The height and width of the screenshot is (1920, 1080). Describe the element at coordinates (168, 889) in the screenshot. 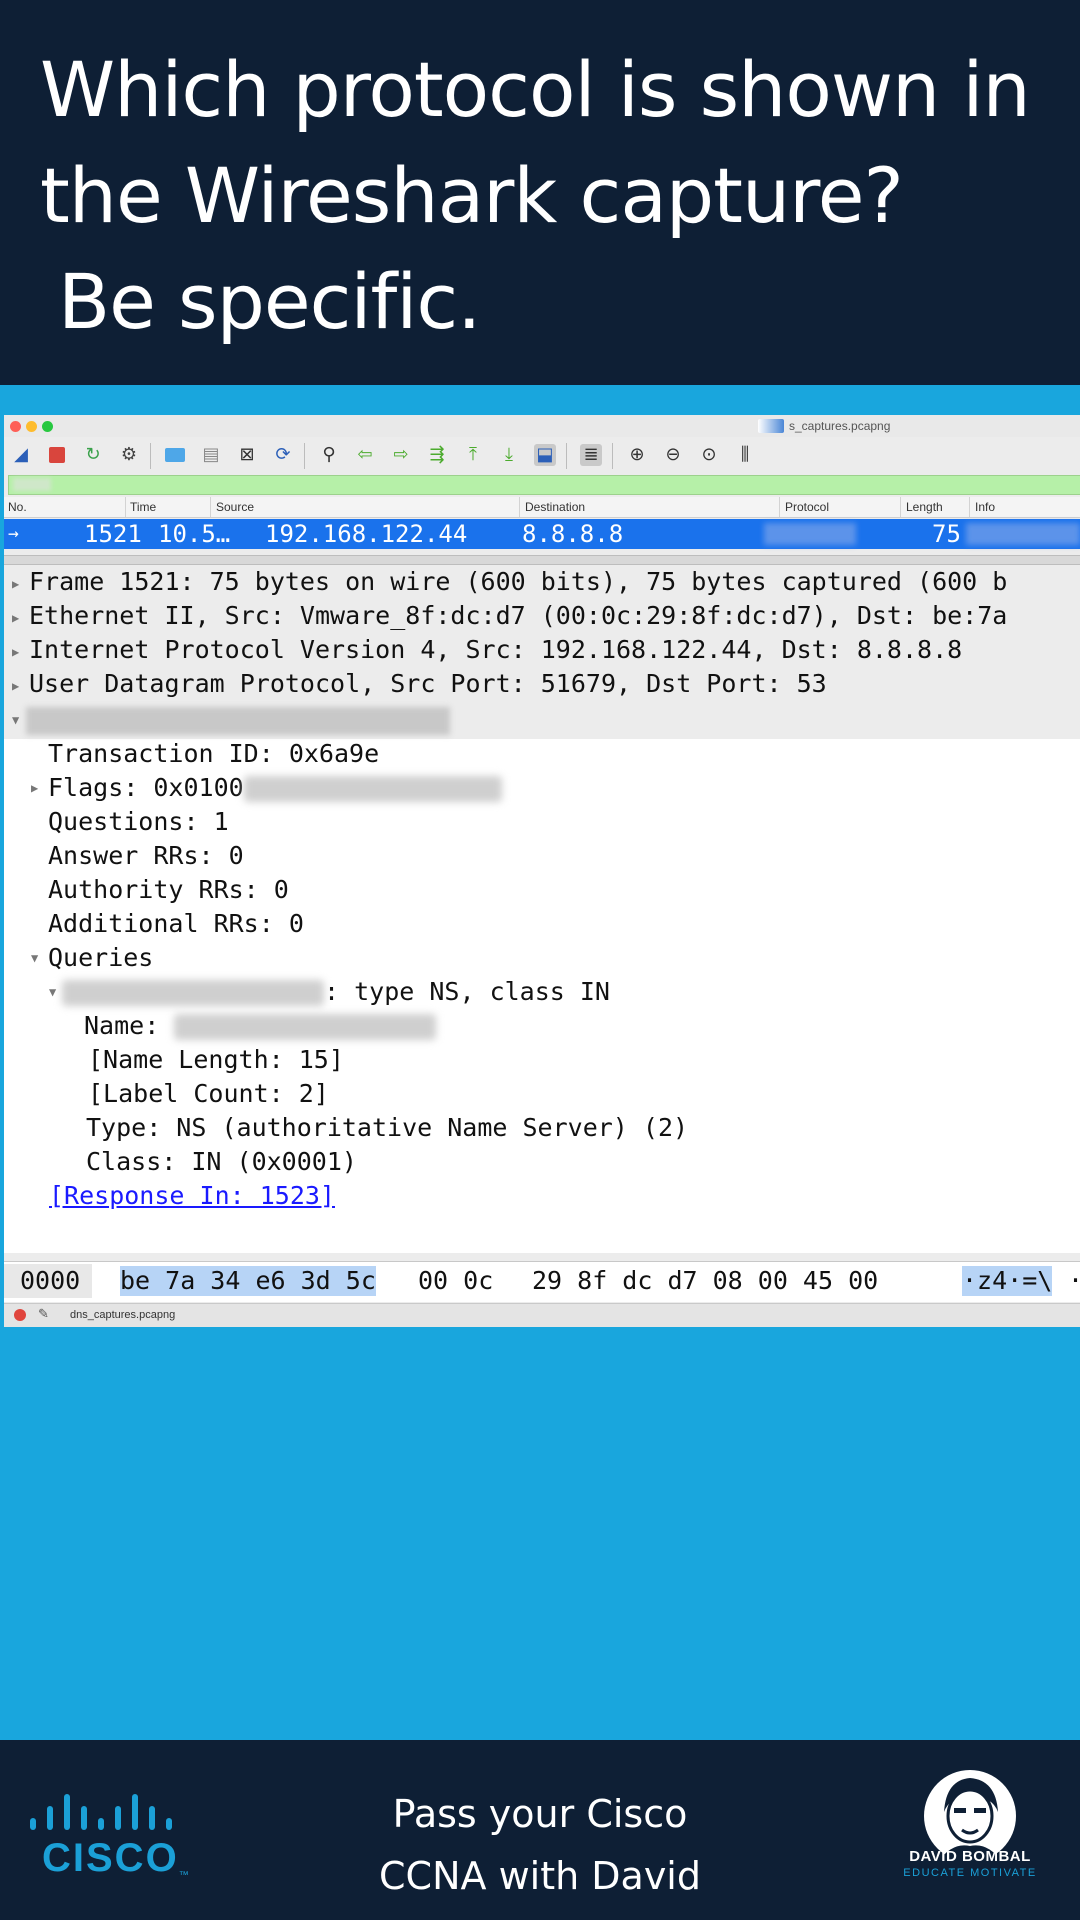

I see `detail-authority-rrs: Authority RRs: 0` at that location.